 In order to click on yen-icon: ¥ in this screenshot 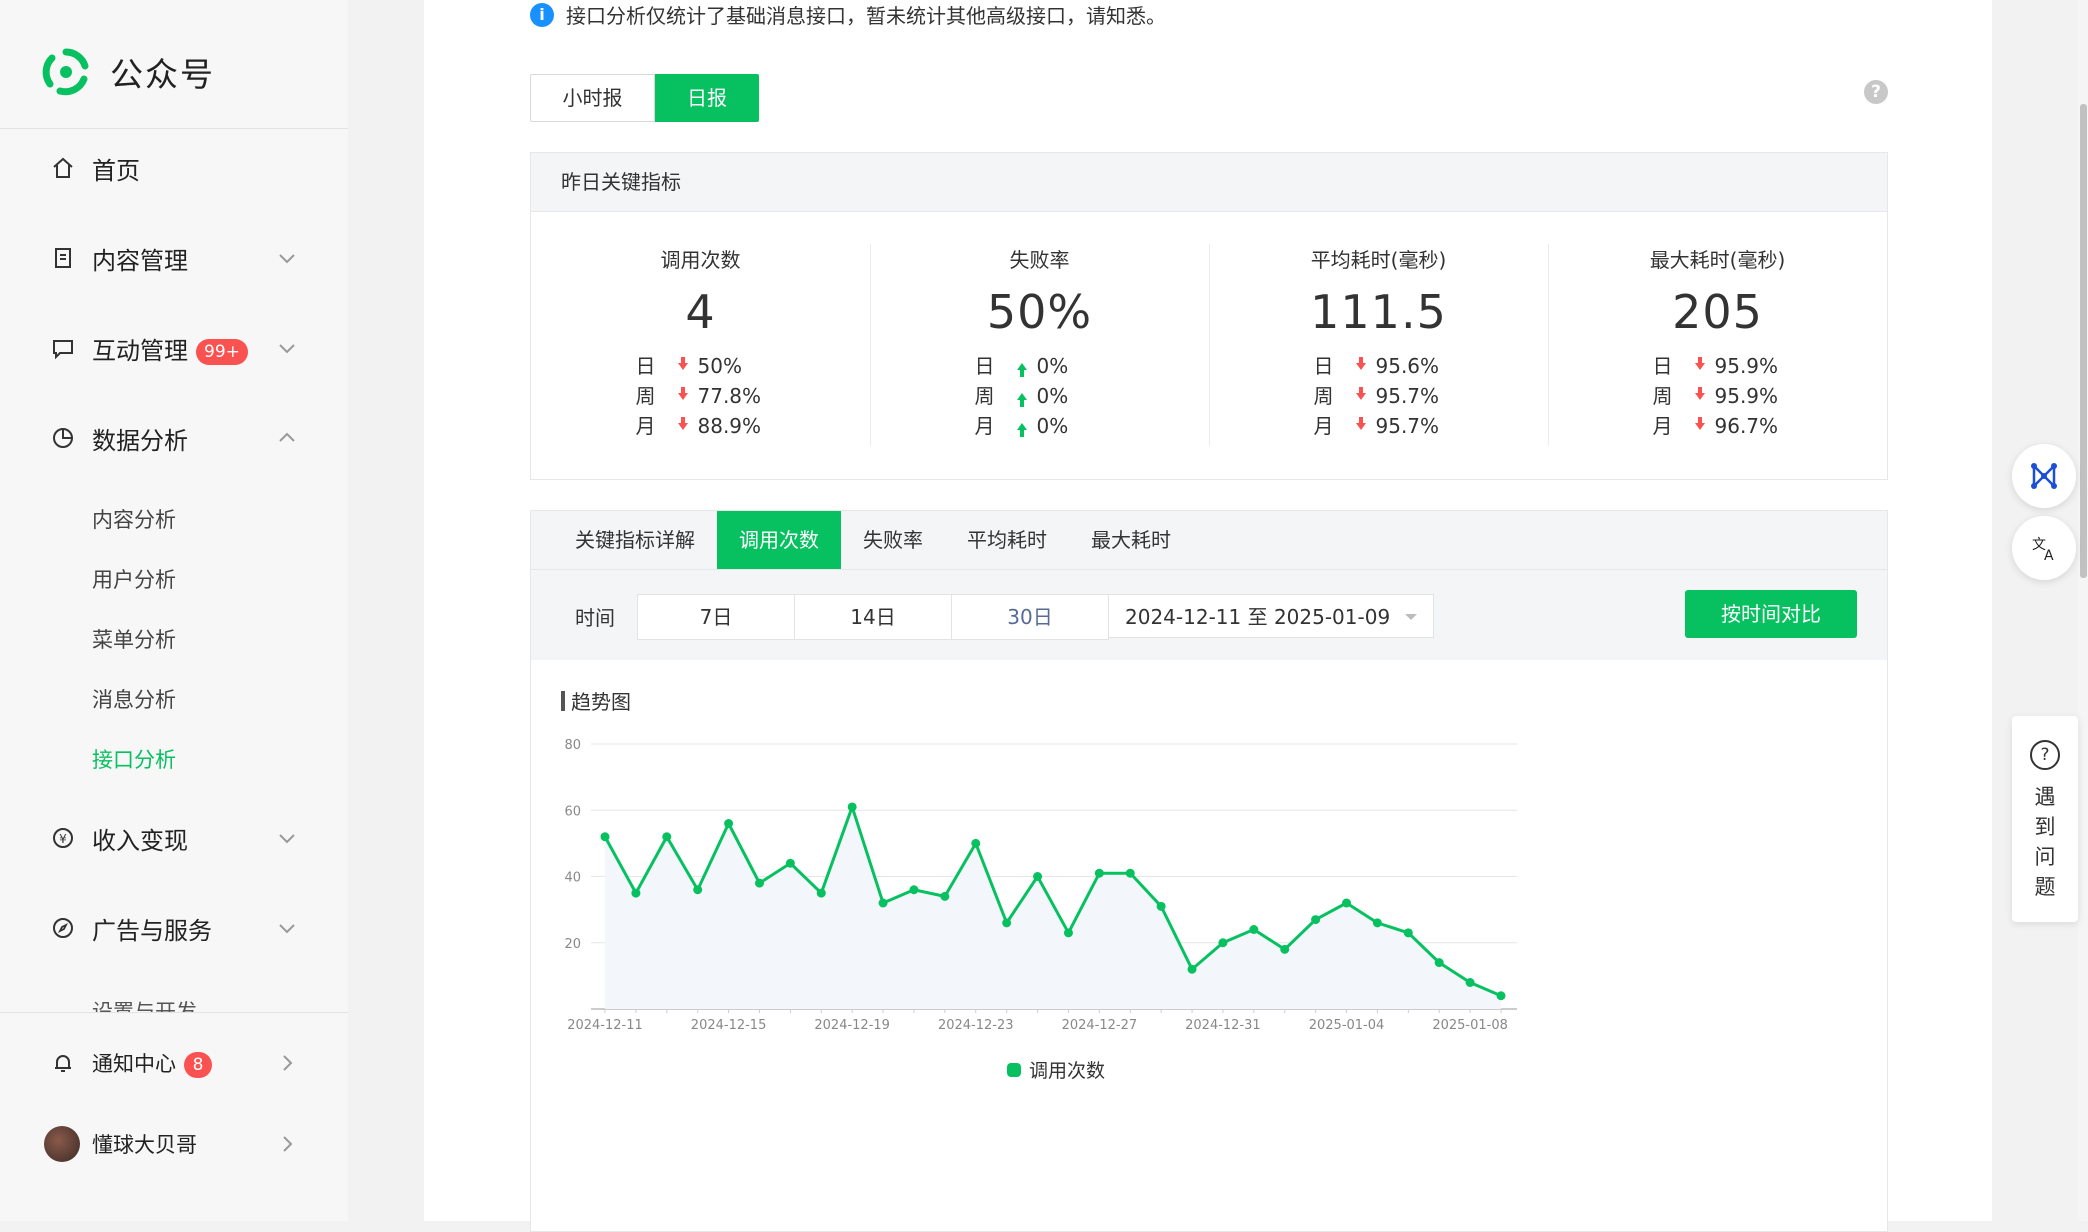, I will do `click(63, 838)`.